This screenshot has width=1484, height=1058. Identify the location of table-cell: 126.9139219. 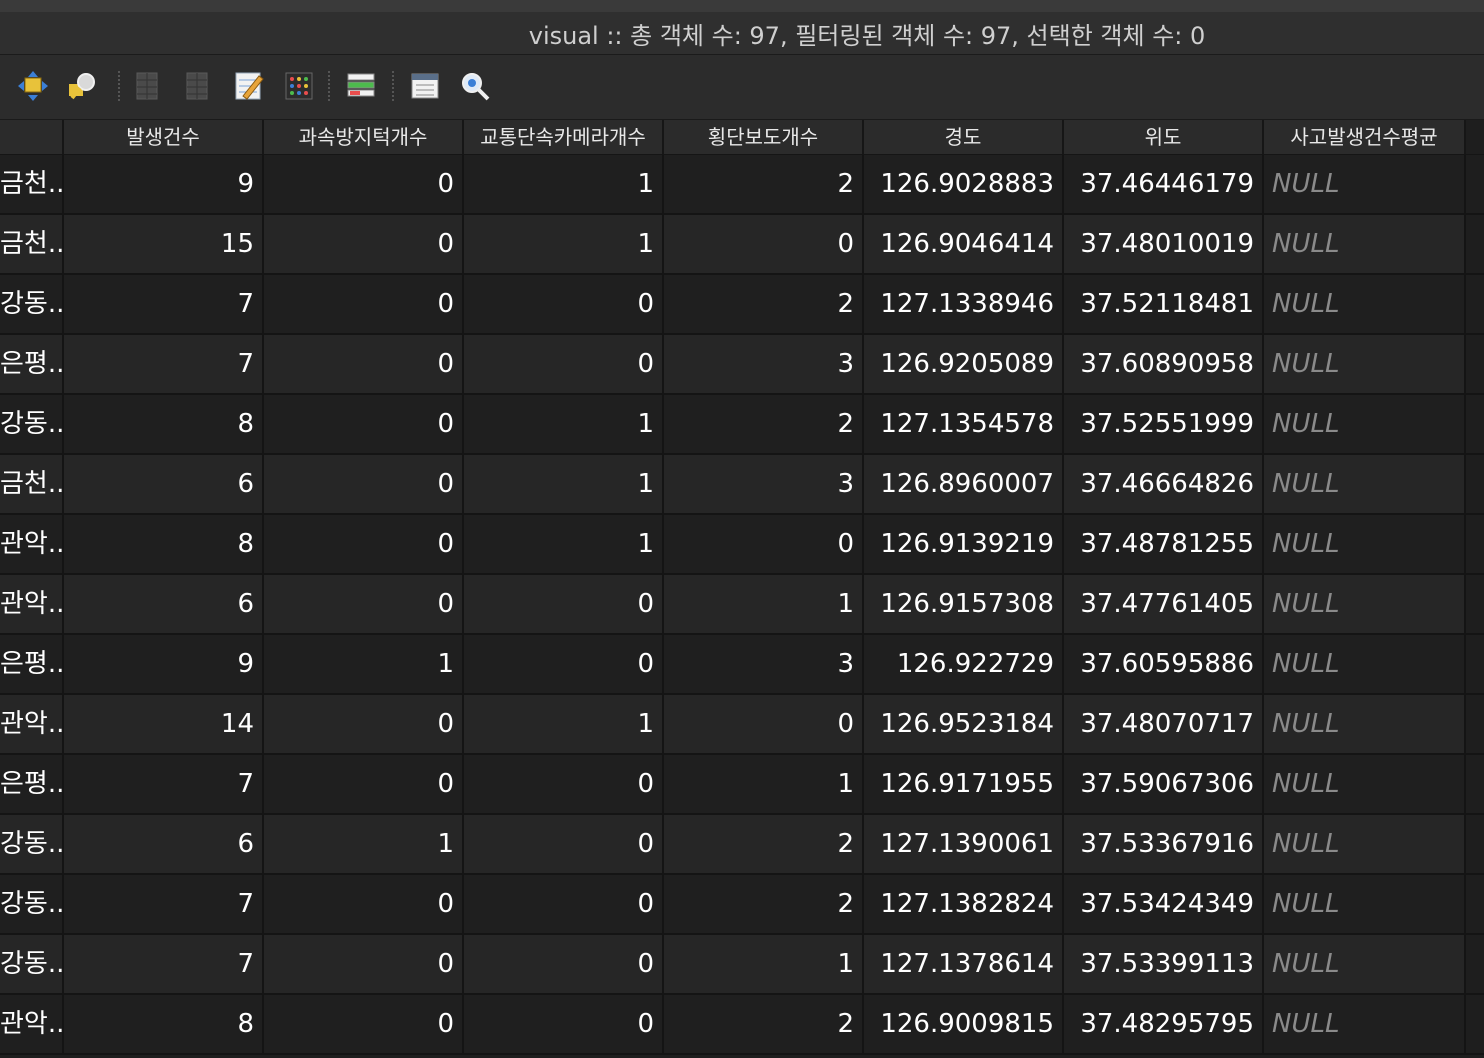
(964, 544).